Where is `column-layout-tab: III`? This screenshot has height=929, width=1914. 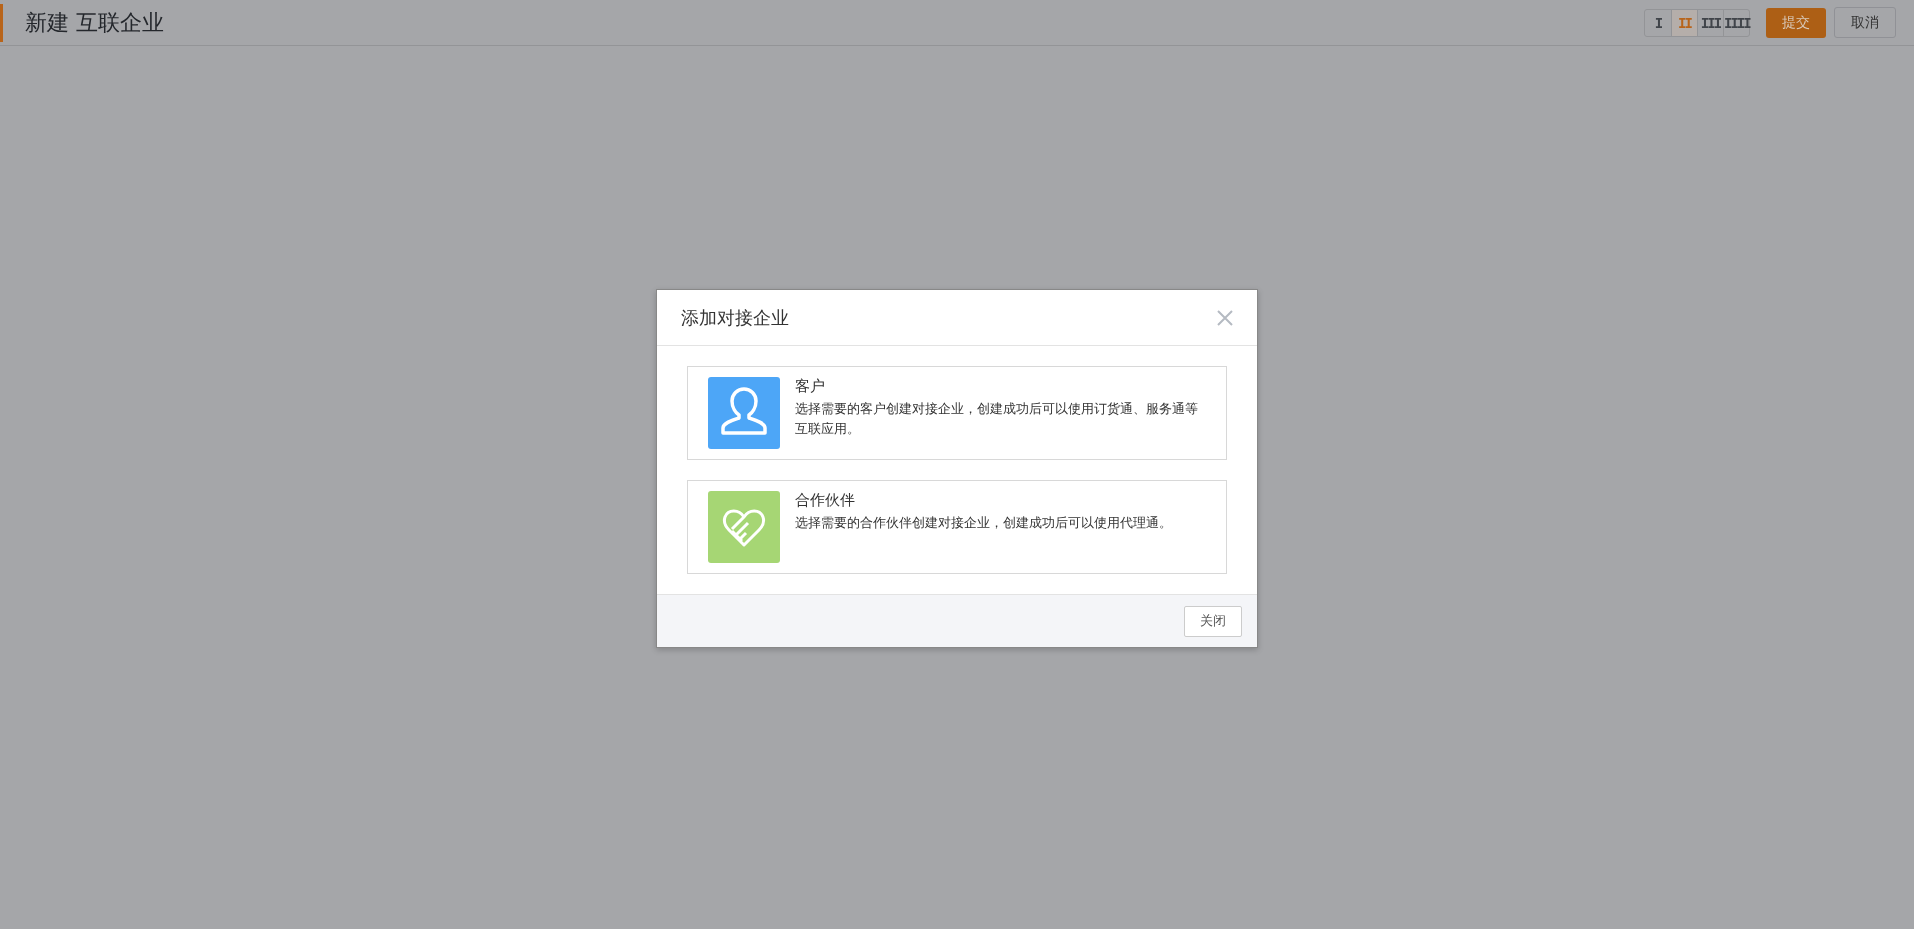 column-layout-tab: III is located at coordinates (1710, 22).